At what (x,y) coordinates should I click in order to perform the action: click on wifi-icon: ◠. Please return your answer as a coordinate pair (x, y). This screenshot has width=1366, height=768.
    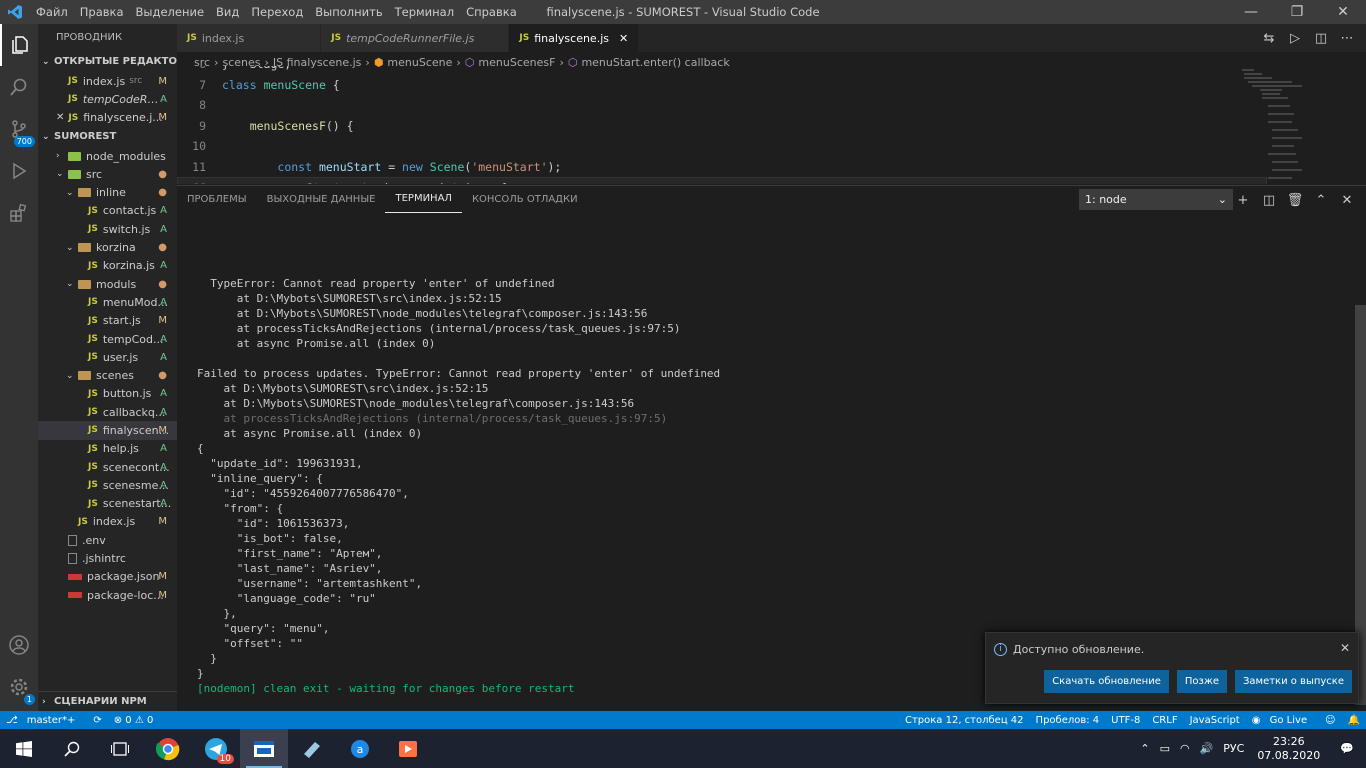
    Looking at the image, I should click on (1185, 748).